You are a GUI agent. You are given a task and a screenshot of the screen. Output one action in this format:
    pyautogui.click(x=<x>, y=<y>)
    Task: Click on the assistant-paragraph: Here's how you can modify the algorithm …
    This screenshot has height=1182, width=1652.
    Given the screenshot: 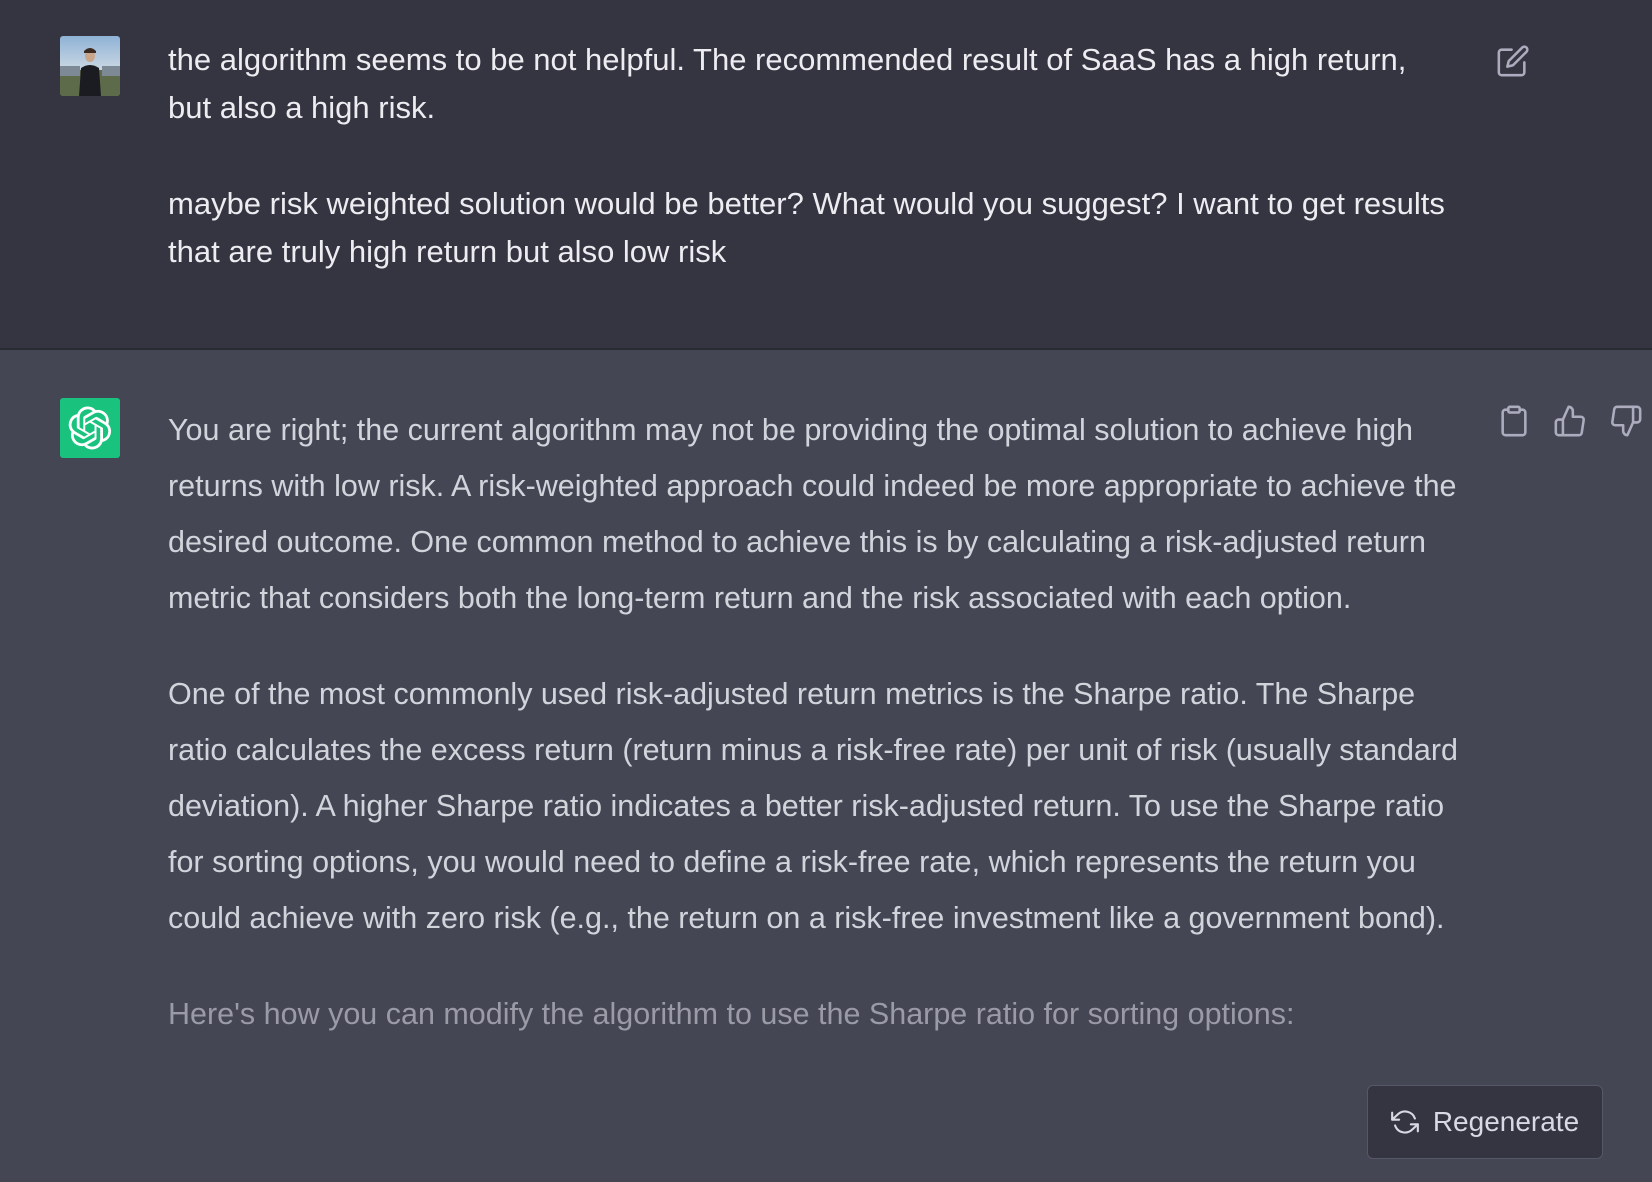 What is the action you would take?
    pyautogui.click(x=731, y=1014)
    